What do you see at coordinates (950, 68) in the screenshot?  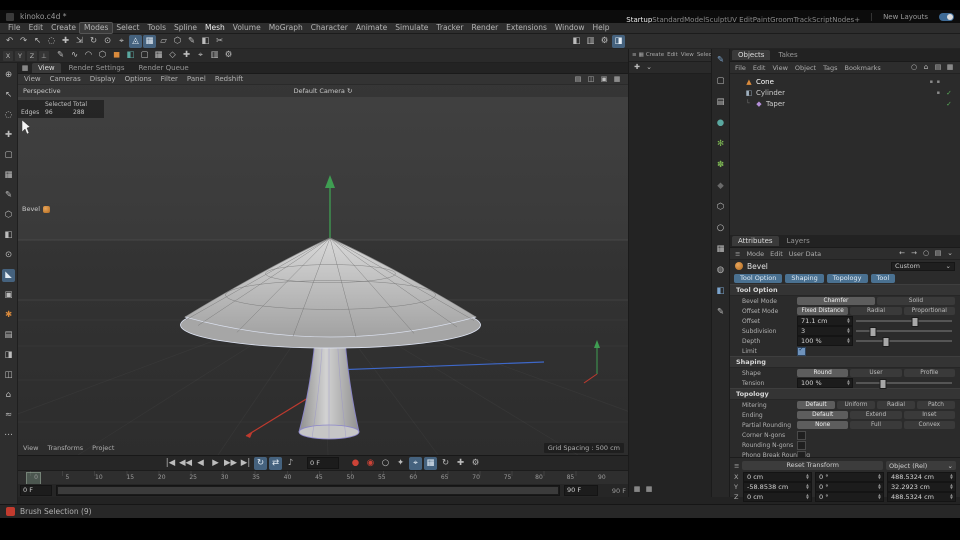 I see `filter-grid-icon: ▦` at bounding box center [950, 68].